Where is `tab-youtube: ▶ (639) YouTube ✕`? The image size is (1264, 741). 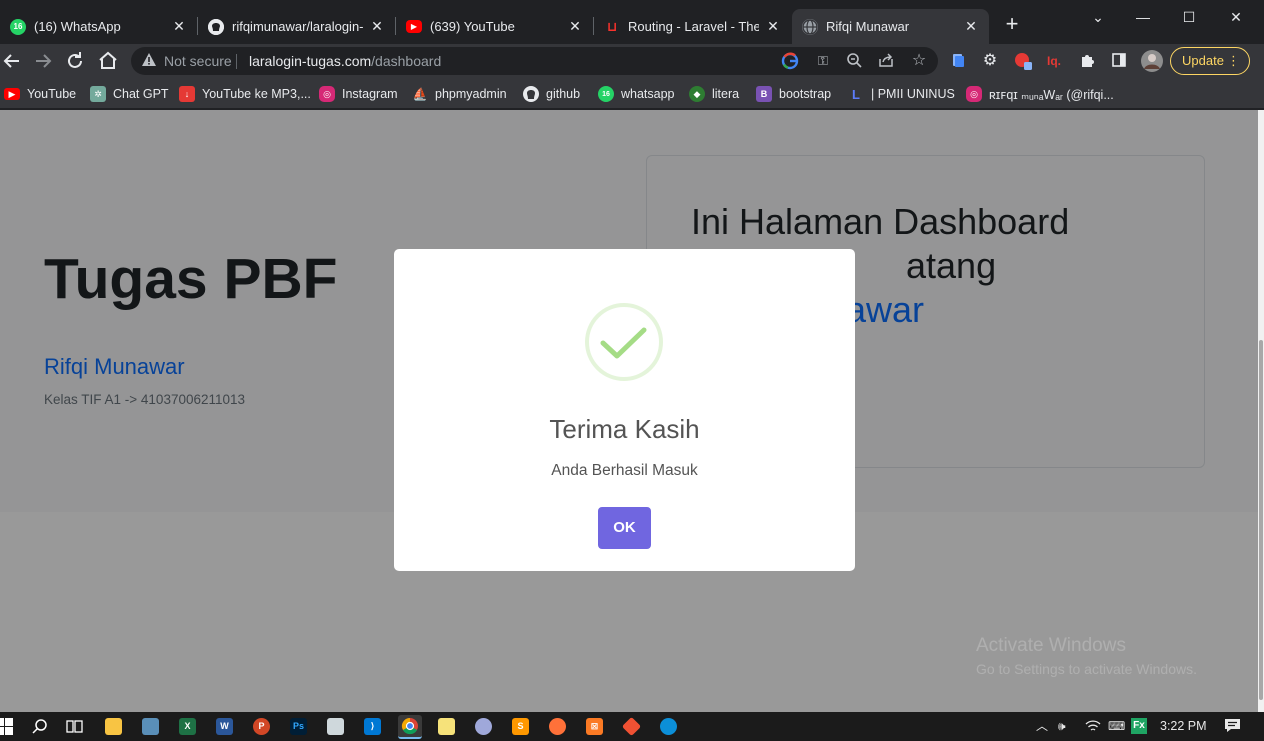 tab-youtube: ▶ (639) YouTube ✕ is located at coordinates (494, 26).